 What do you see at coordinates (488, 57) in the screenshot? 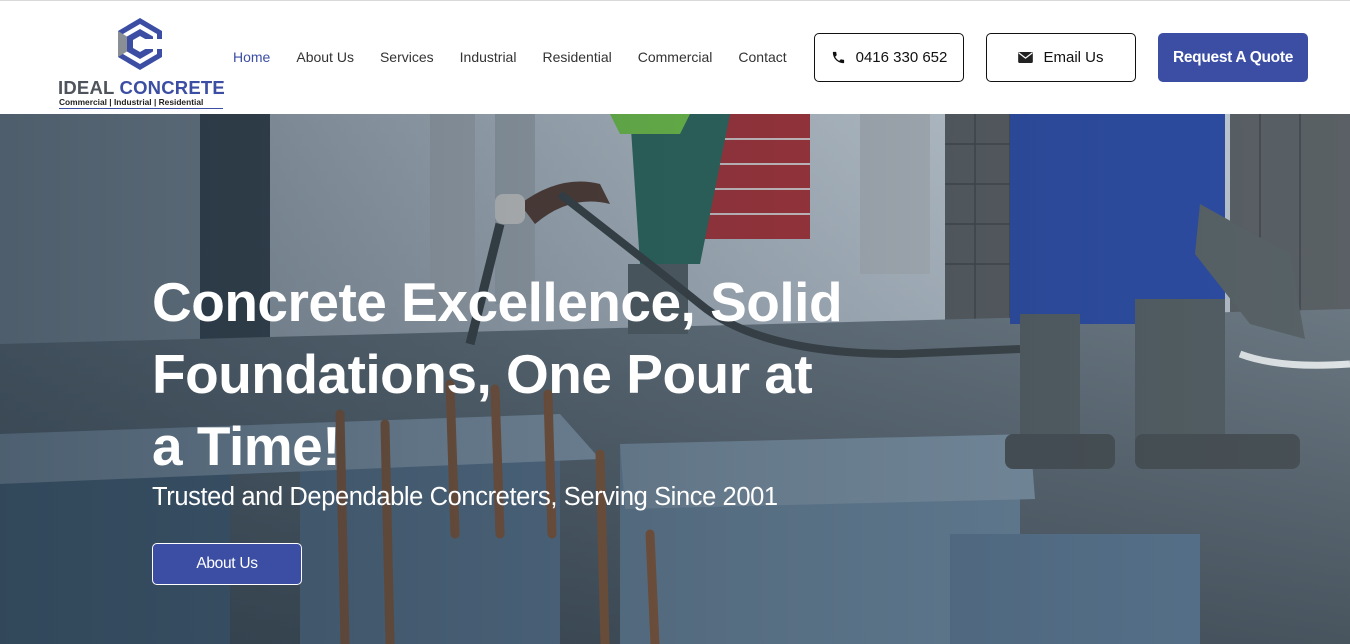
I see `nav-item-industrial: Industrial` at bounding box center [488, 57].